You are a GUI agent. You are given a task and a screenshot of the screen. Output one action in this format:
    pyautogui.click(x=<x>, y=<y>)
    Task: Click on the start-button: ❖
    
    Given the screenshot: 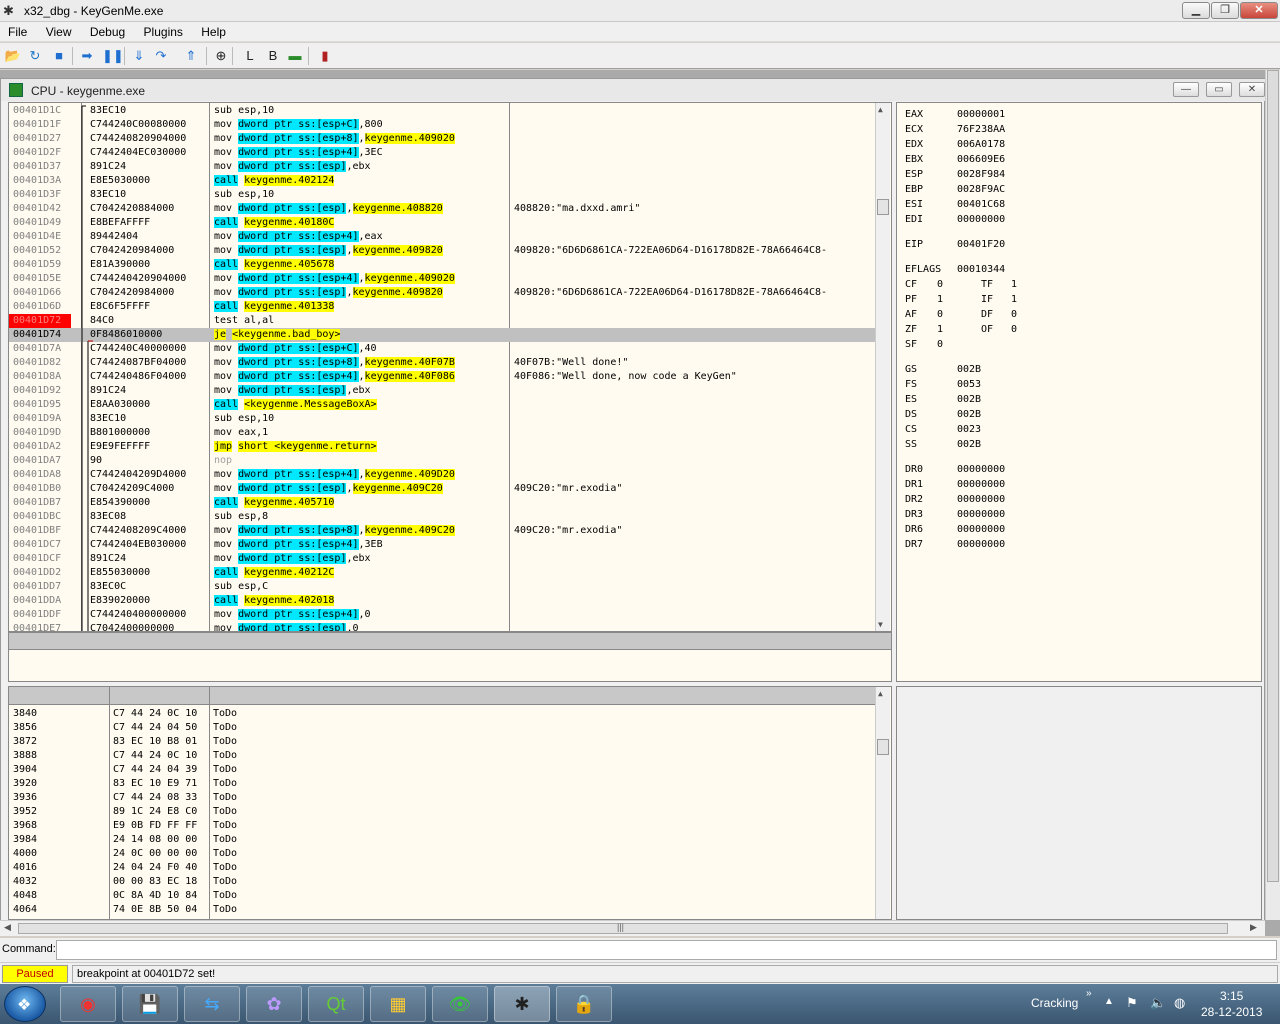 What is the action you would take?
    pyautogui.click(x=25, y=1004)
    